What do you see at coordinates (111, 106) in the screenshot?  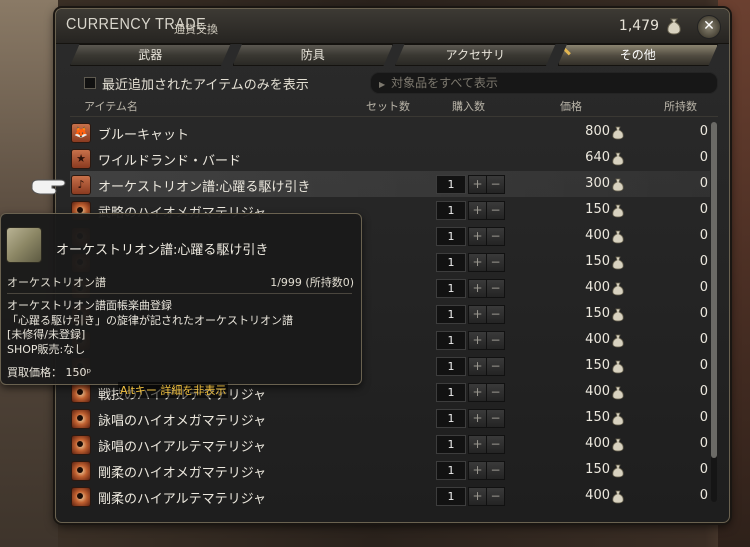 I see `header-item-name: アイテム名` at bounding box center [111, 106].